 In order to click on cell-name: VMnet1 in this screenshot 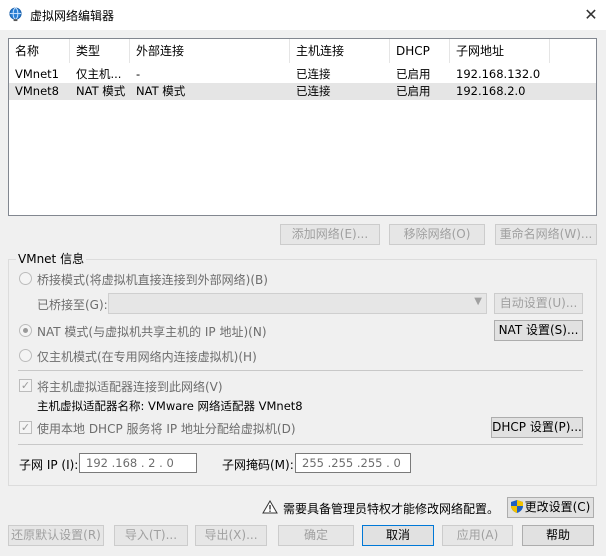, I will do `click(37, 74)`.